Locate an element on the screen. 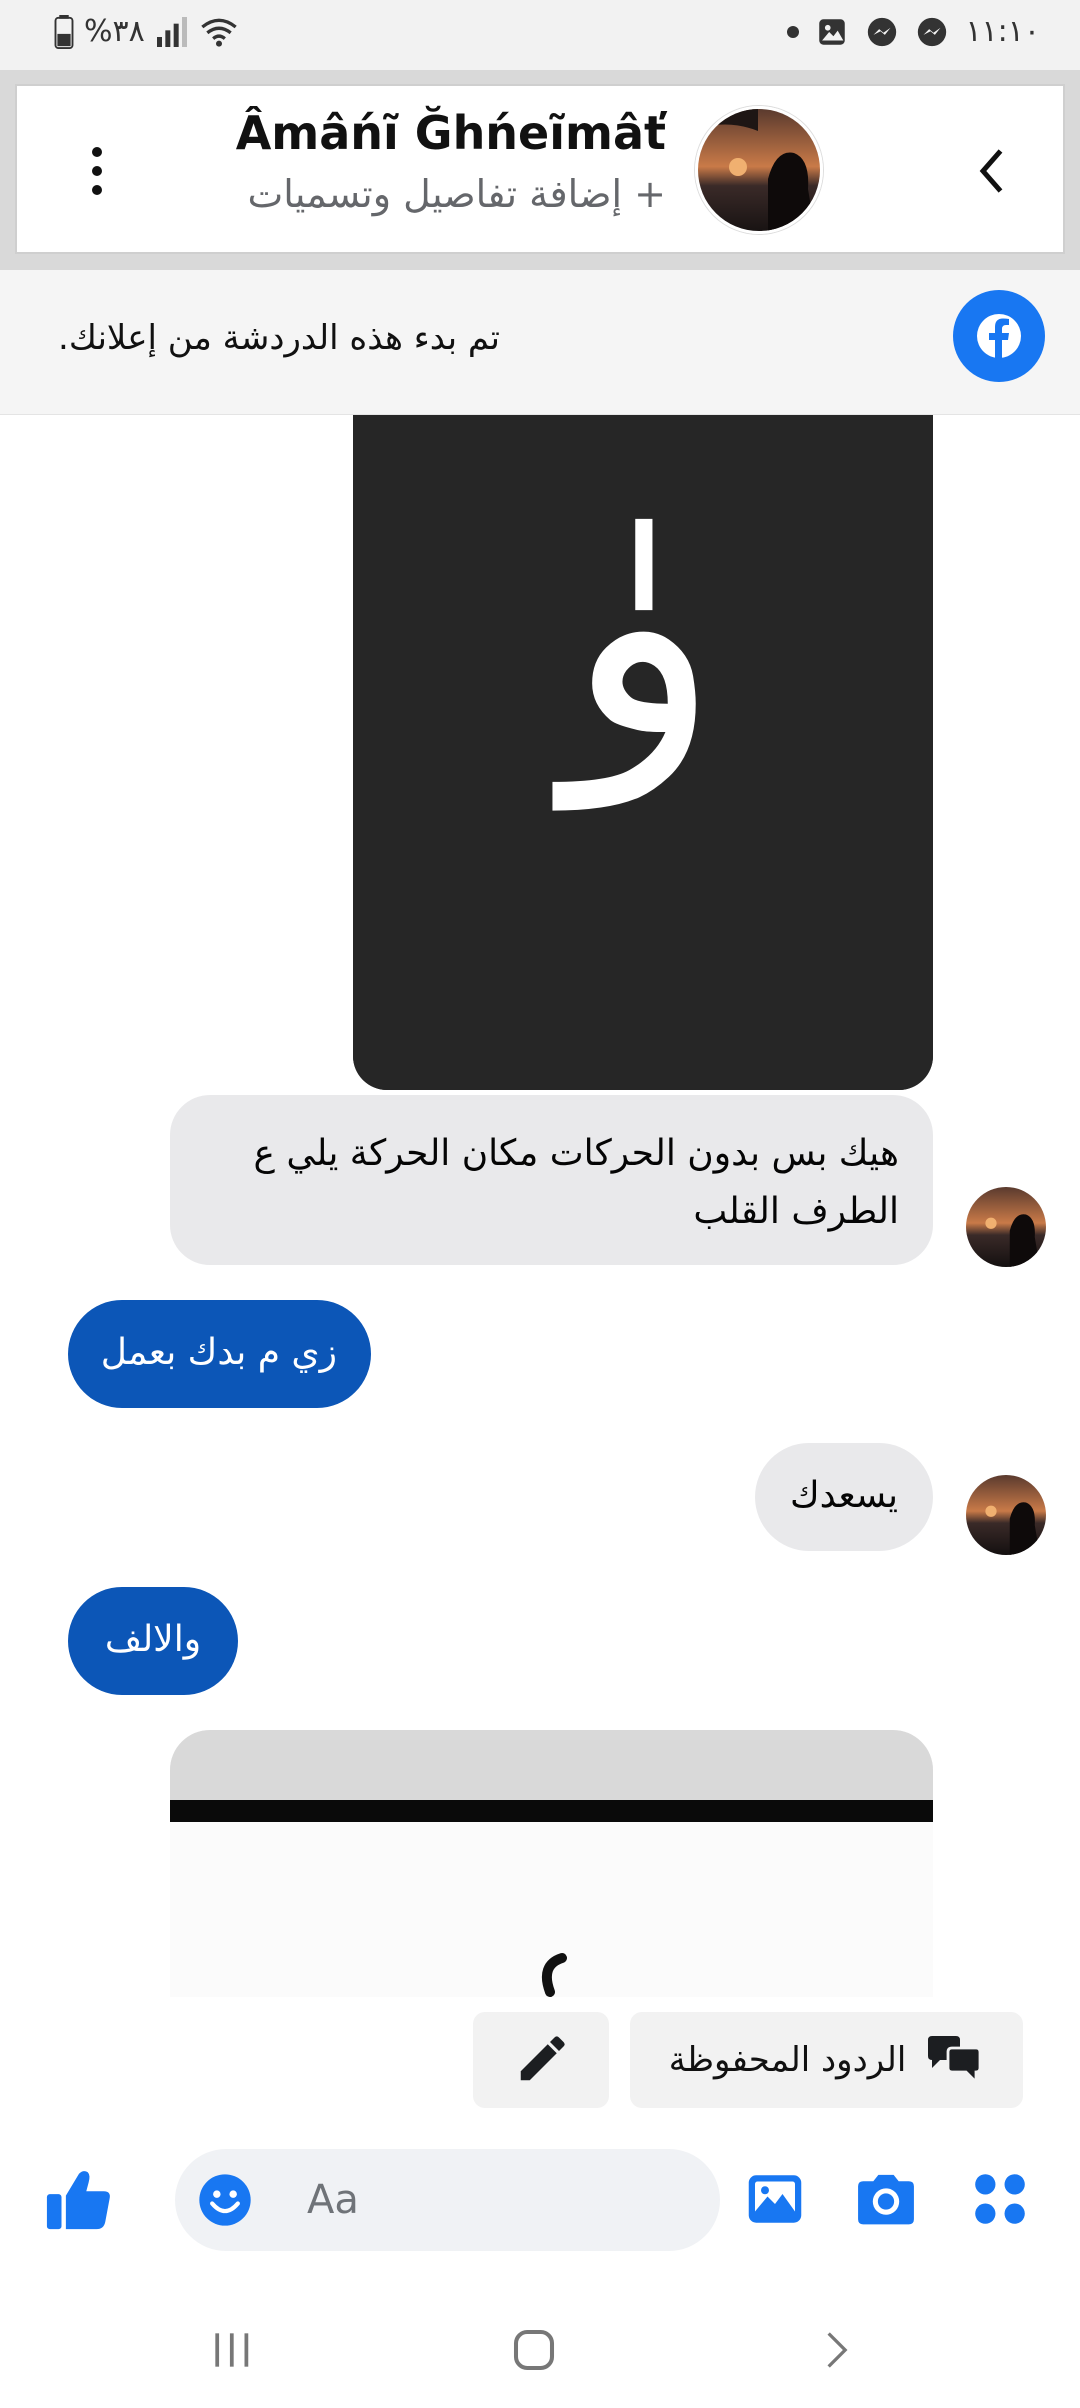 The image size is (1080, 2408). recent-apps-icon is located at coordinates (232, 2350).